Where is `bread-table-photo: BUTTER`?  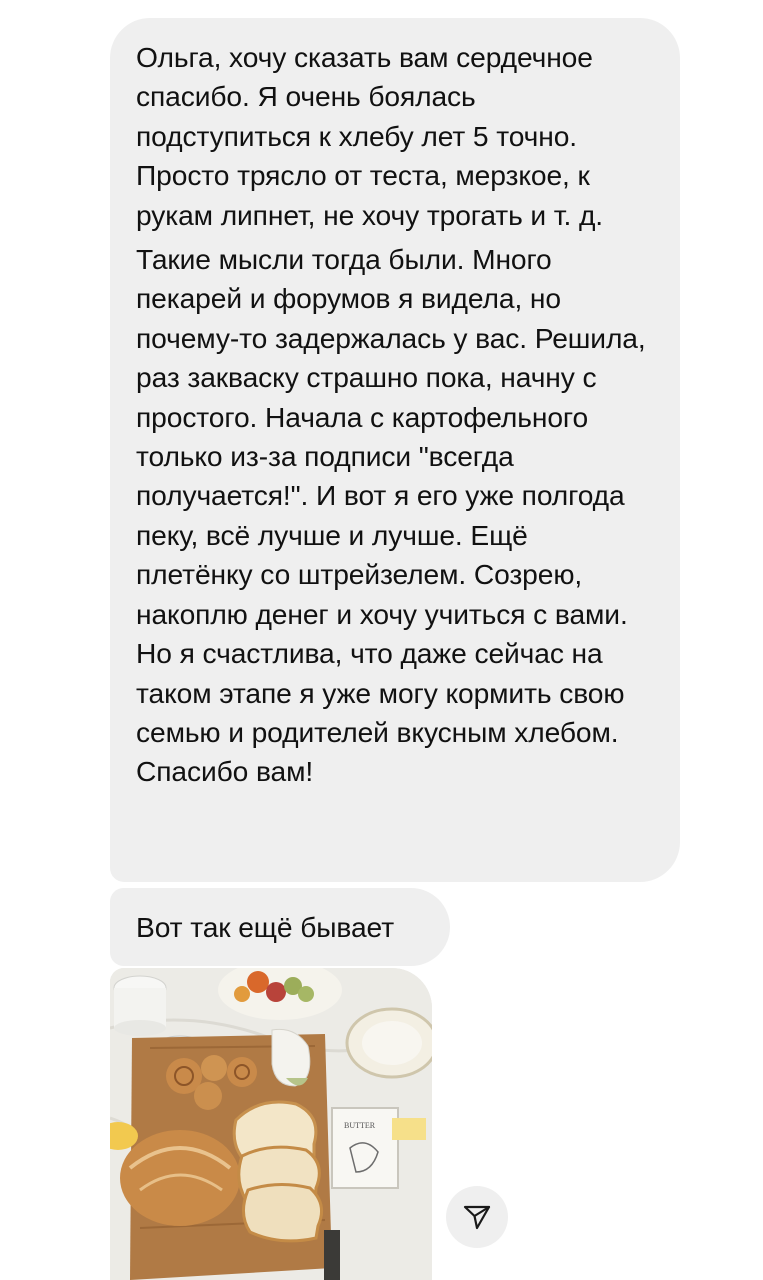
bread-table-photo: BUTTER is located at coordinates (271, 1124).